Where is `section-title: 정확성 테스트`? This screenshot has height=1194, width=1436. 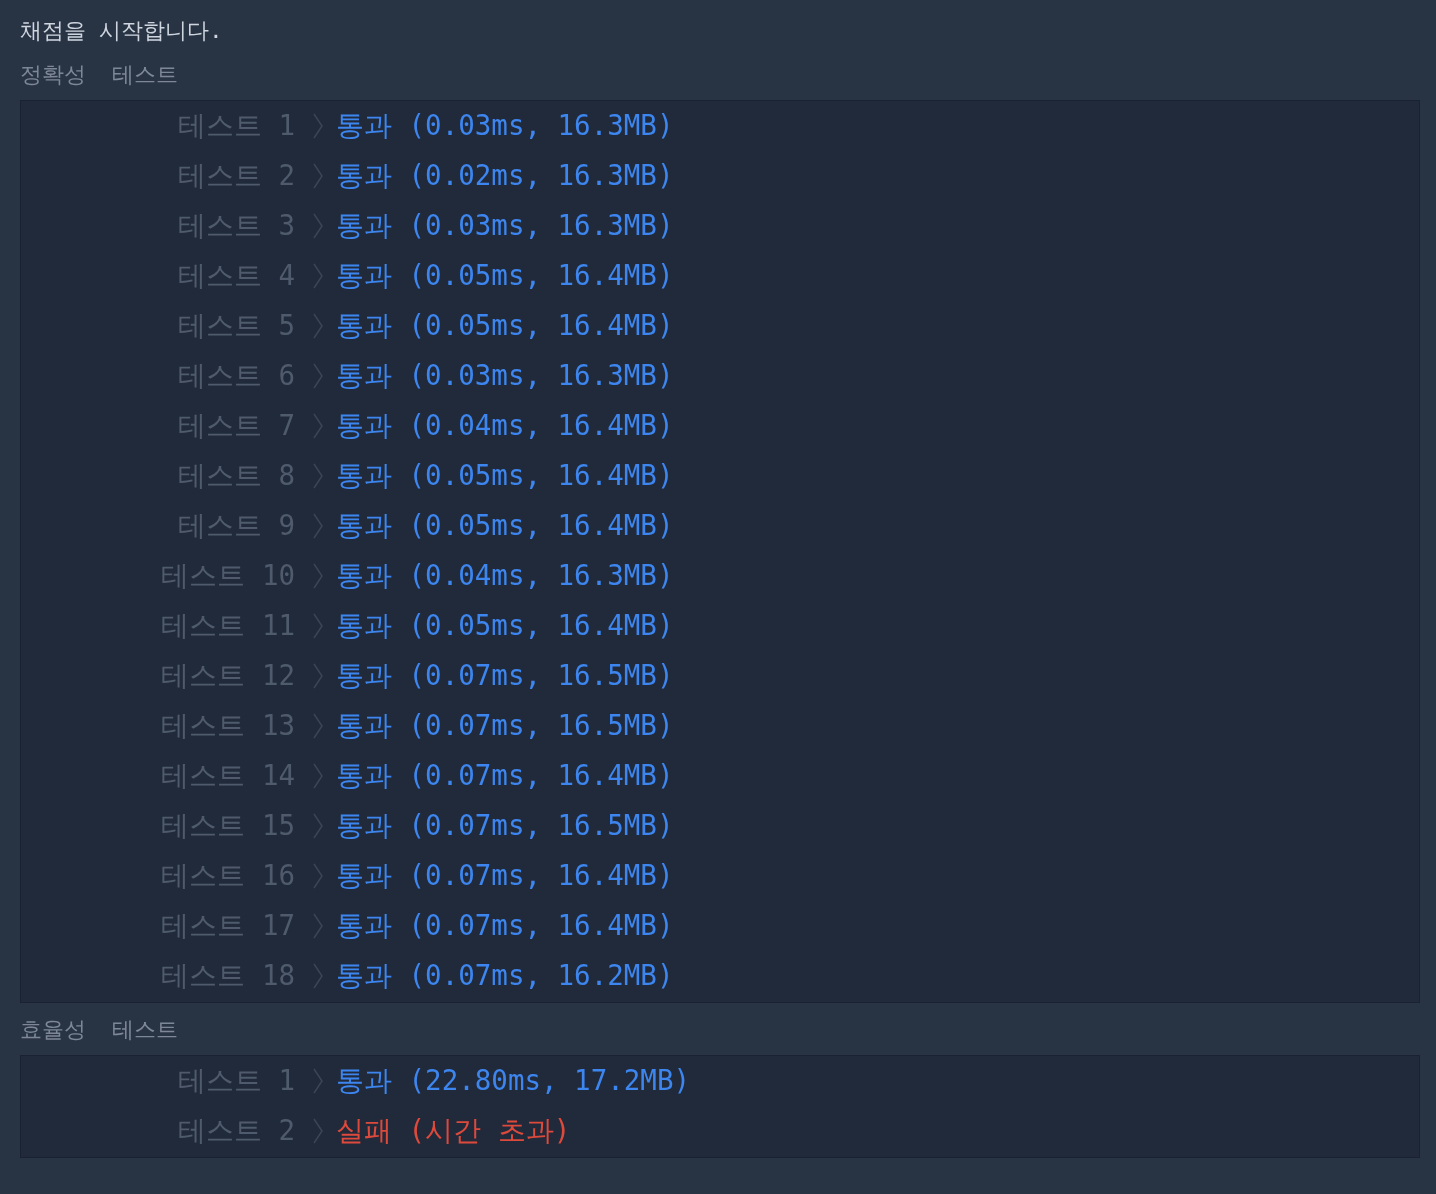
section-title: 정확성 테스트 is located at coordinates (100, 75).